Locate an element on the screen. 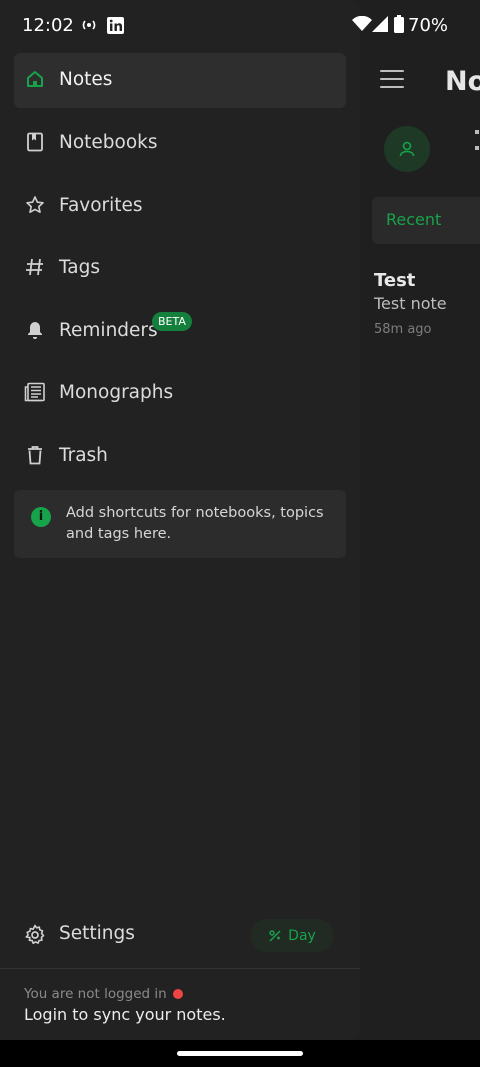 This screenshot has width=480, height=1067. nav-item-favorites: Favorites is located at coordinates (180, 206).